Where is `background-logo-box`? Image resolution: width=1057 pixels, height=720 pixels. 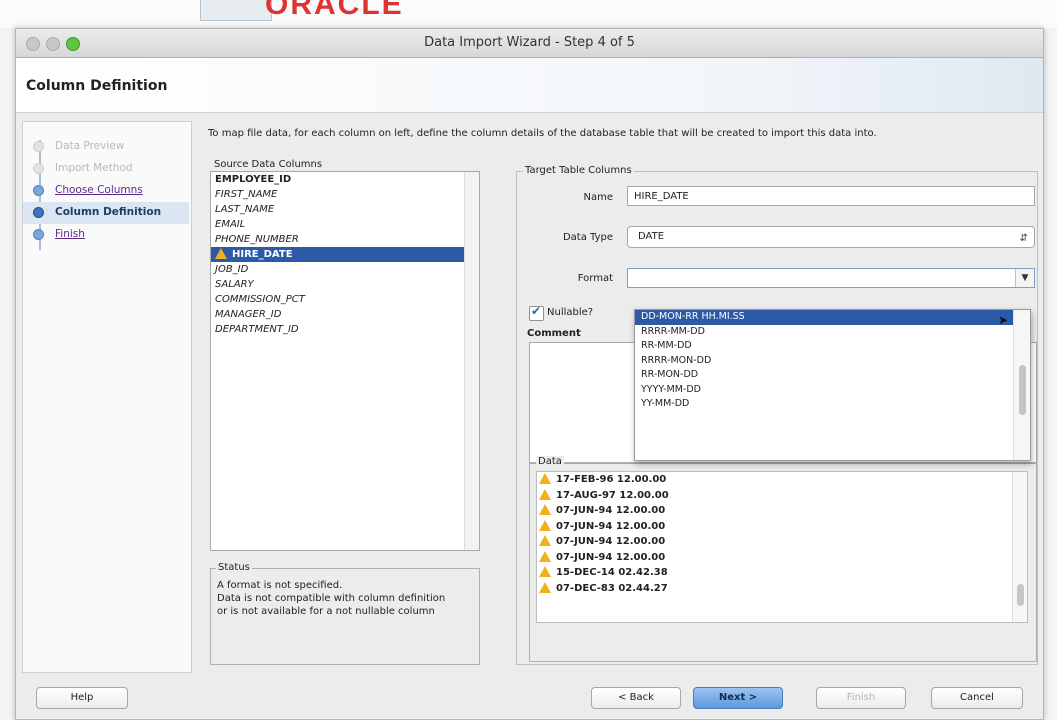 background-logo-box is located at coordinates (236, 10).